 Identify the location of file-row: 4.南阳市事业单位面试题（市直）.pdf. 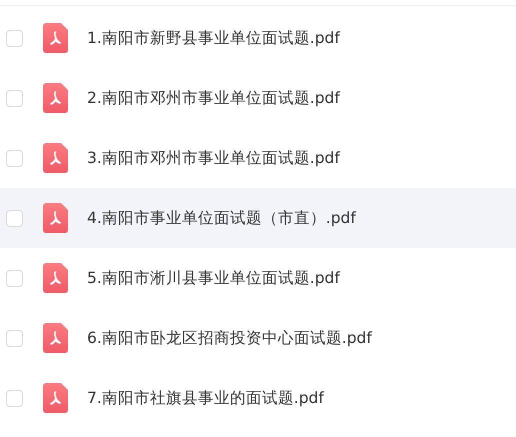
(258, 218).